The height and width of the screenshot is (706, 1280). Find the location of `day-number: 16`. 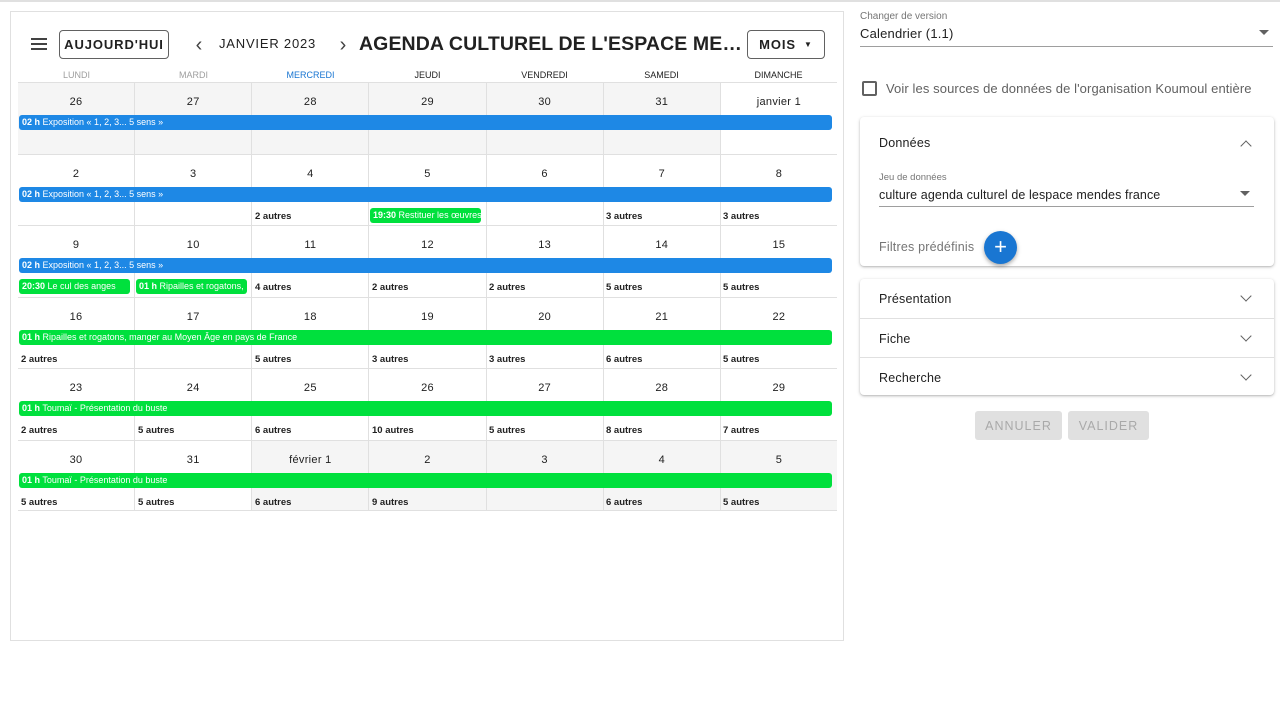

day-number: 16 is located at coordinates (76, 317).